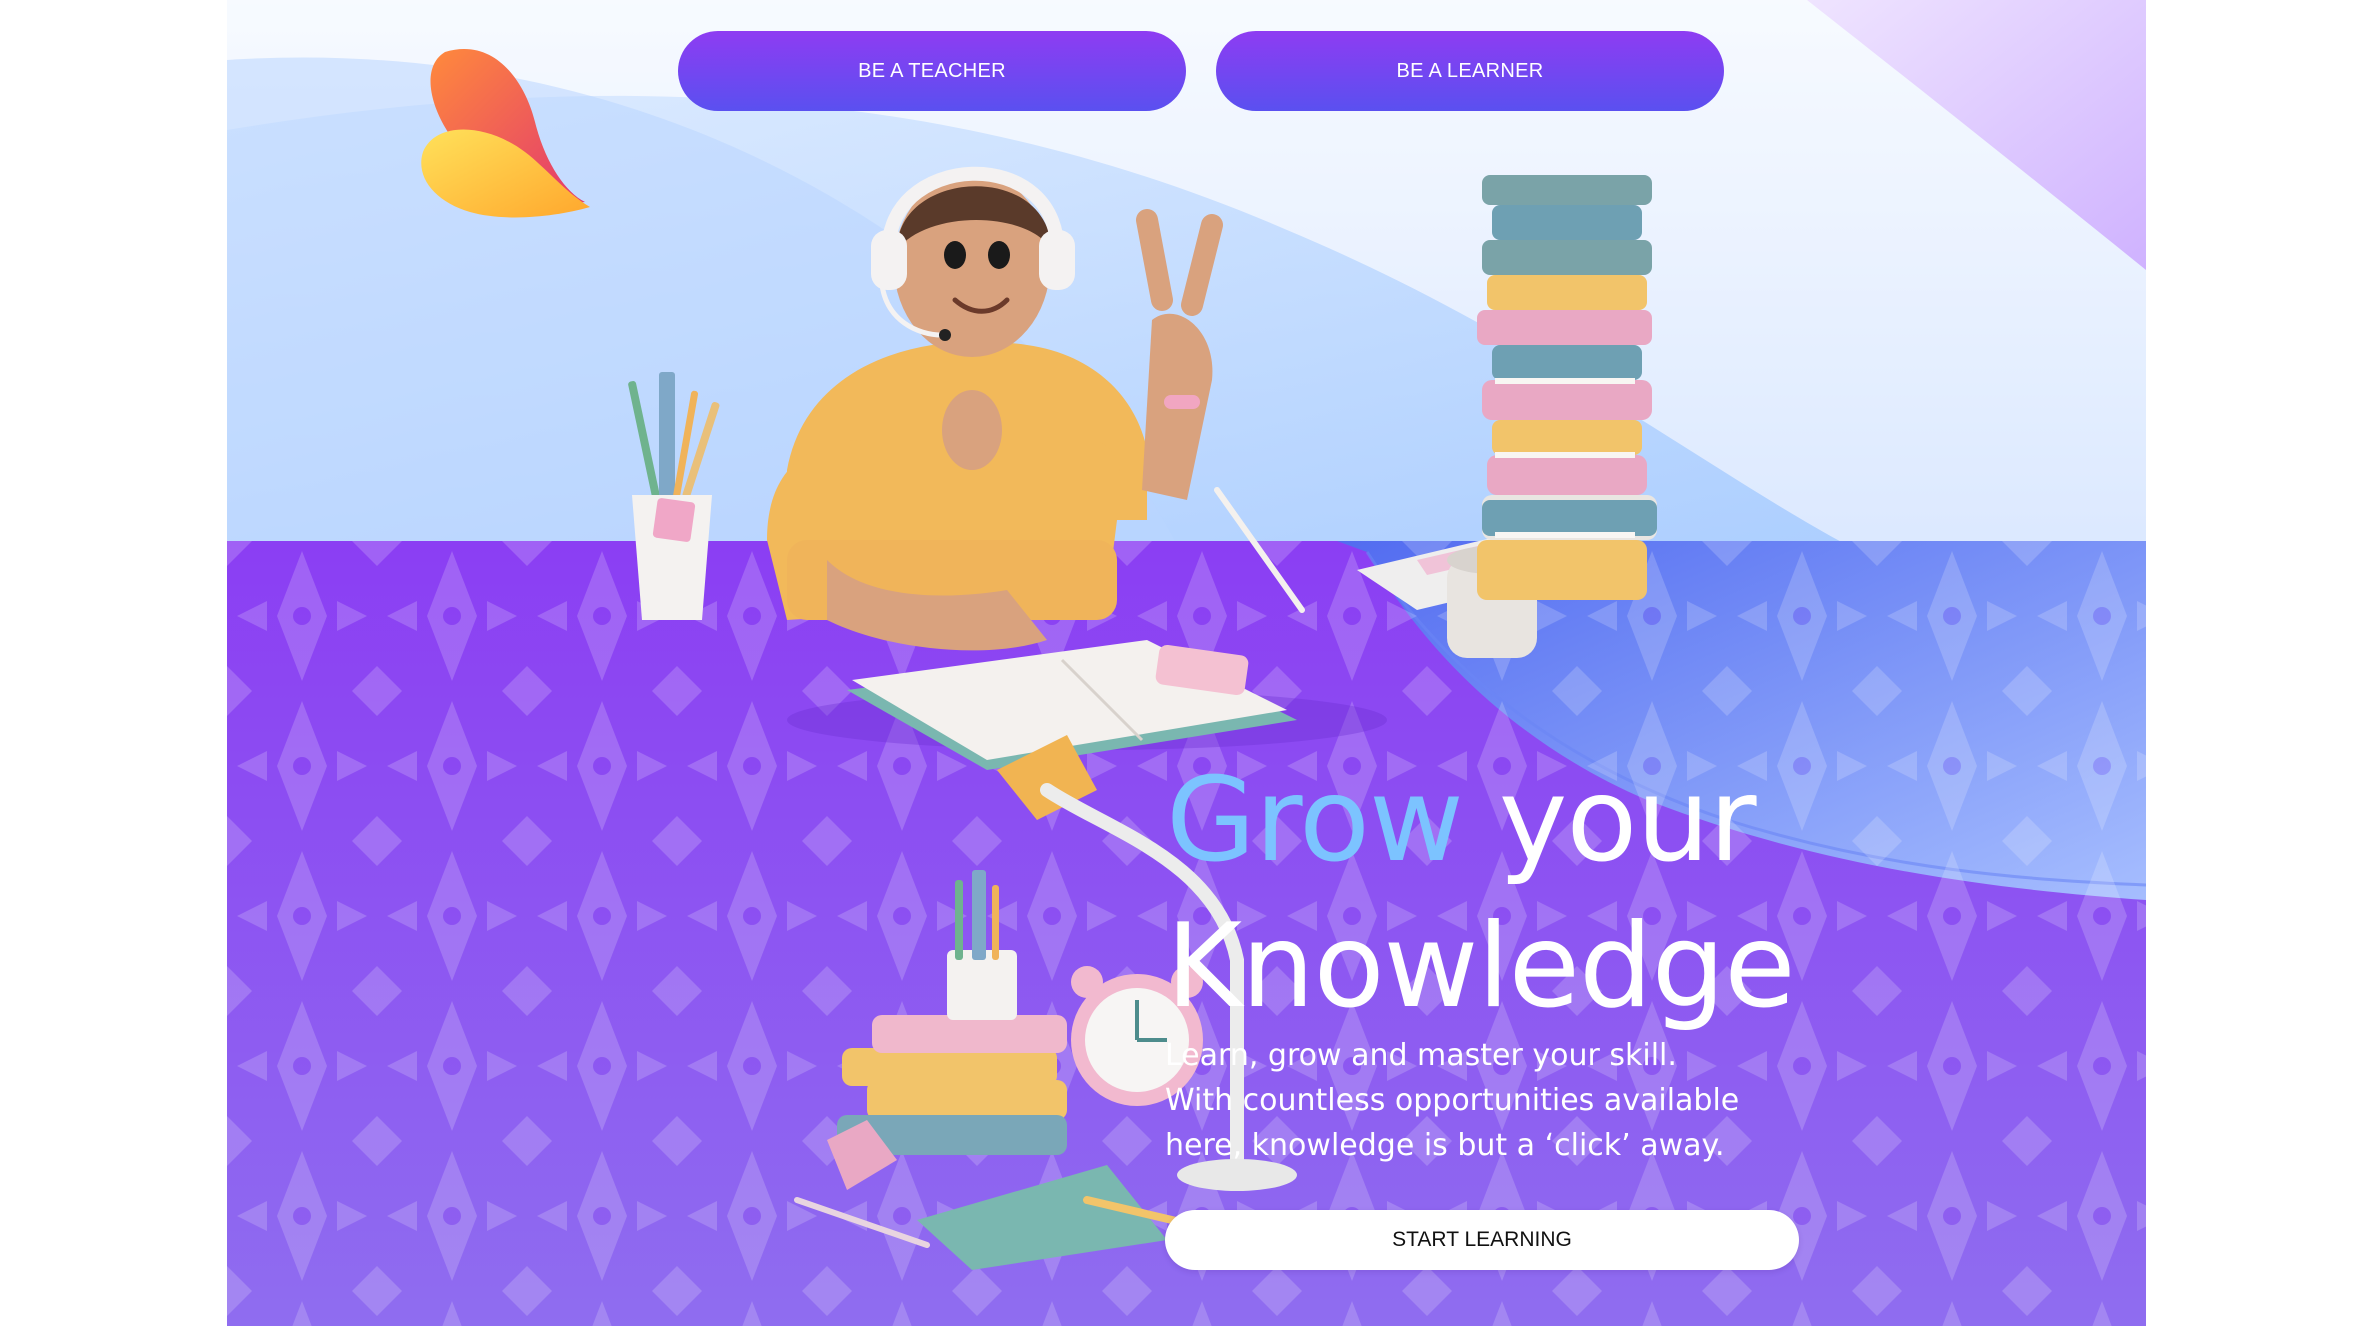 This screenshot has width=2370, height=1326. Describe the element at coordinates (1481, 894) in the screenshot. I see `hero-title: Grow your Knowledge` at that location.